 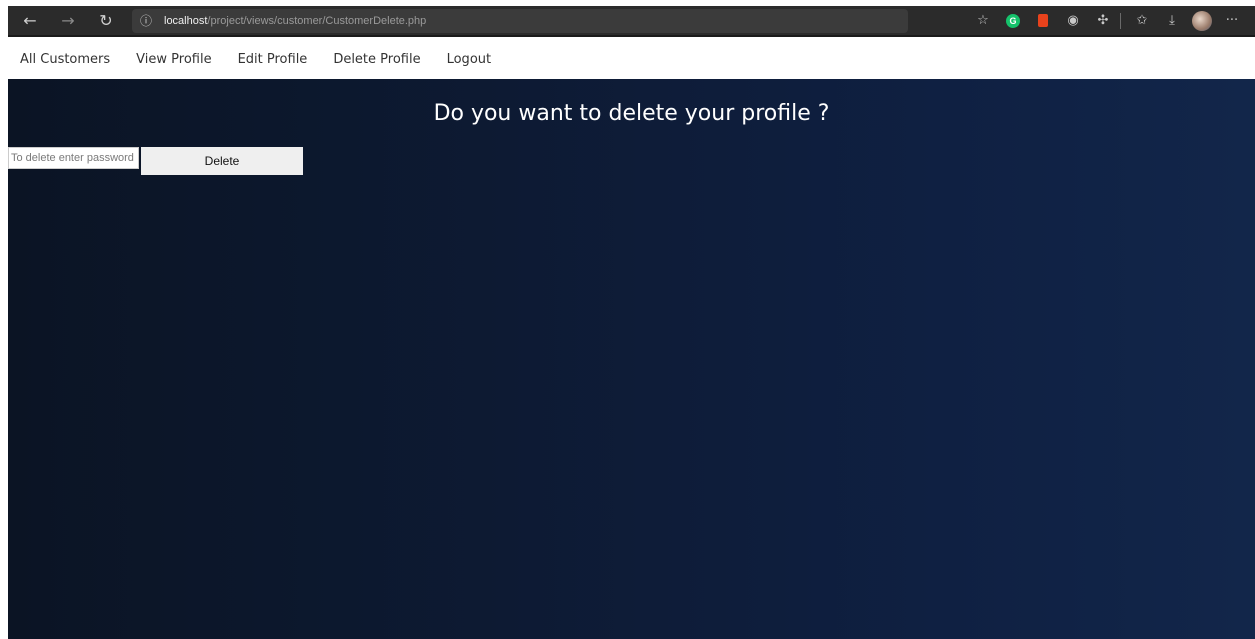 I want to click on nav-all-customers: All Customers, so click(x=65, y=59).